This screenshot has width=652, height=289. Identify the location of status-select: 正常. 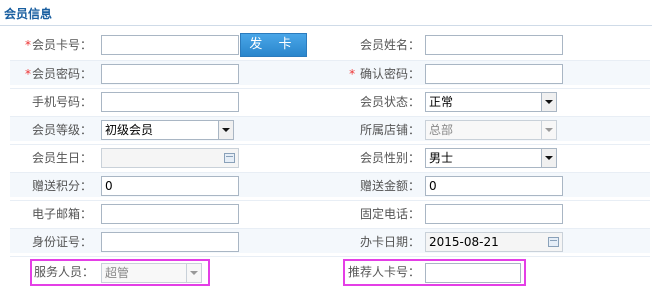
(491, 102).